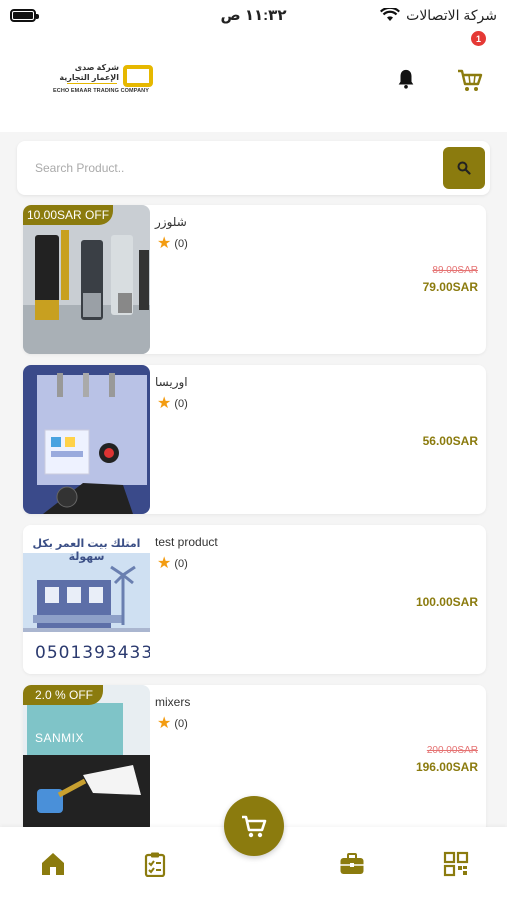 The width and height of the screenshot is (507, 900). I want to click on search-bar, so click(253, 168).